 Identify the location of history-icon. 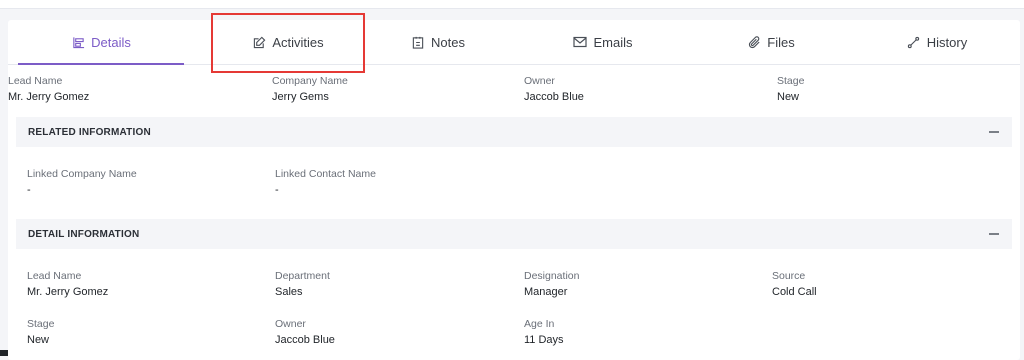
(914, 42).